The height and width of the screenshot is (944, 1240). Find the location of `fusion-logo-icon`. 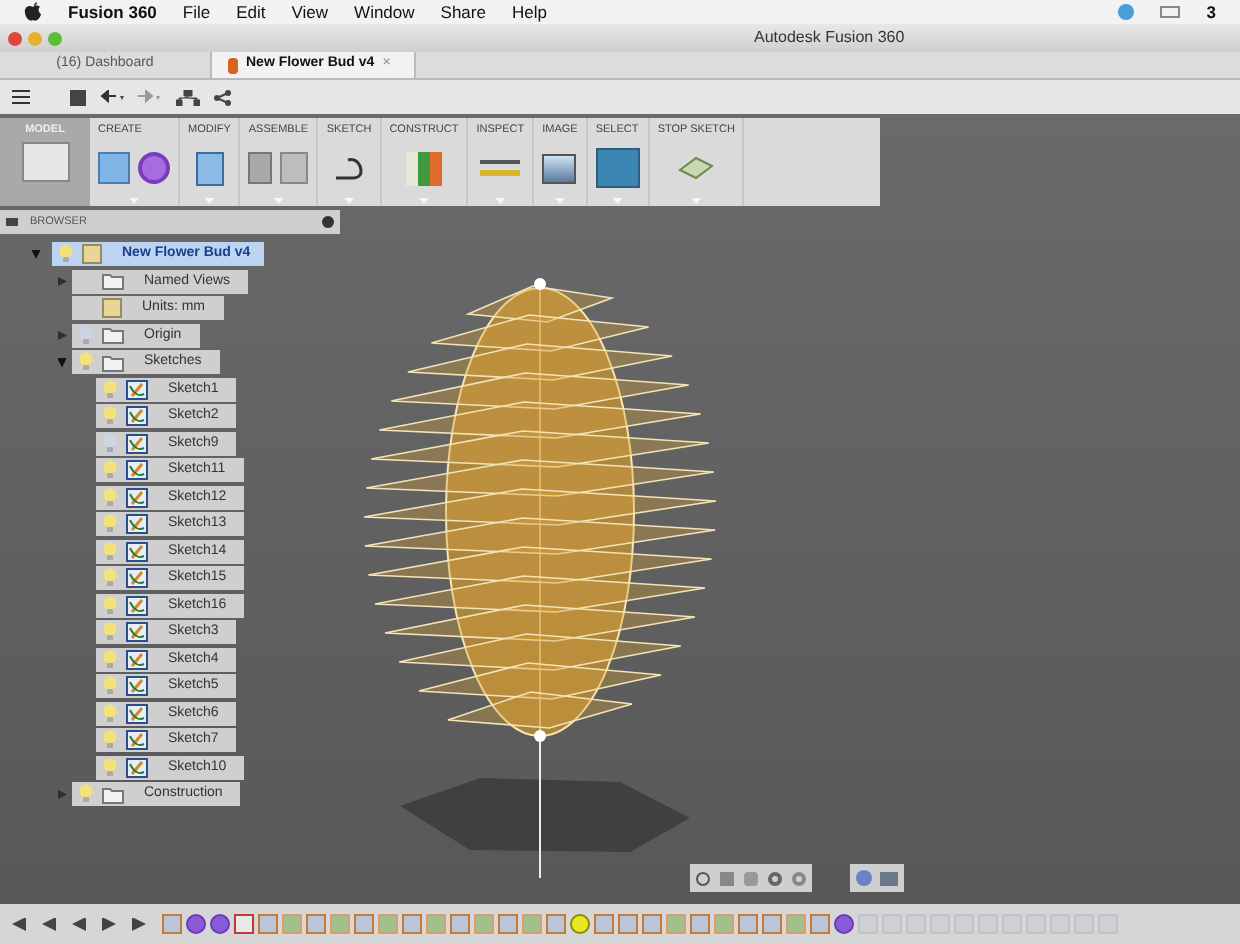

fusion-logo-icon is located at coordinates (233, 65).